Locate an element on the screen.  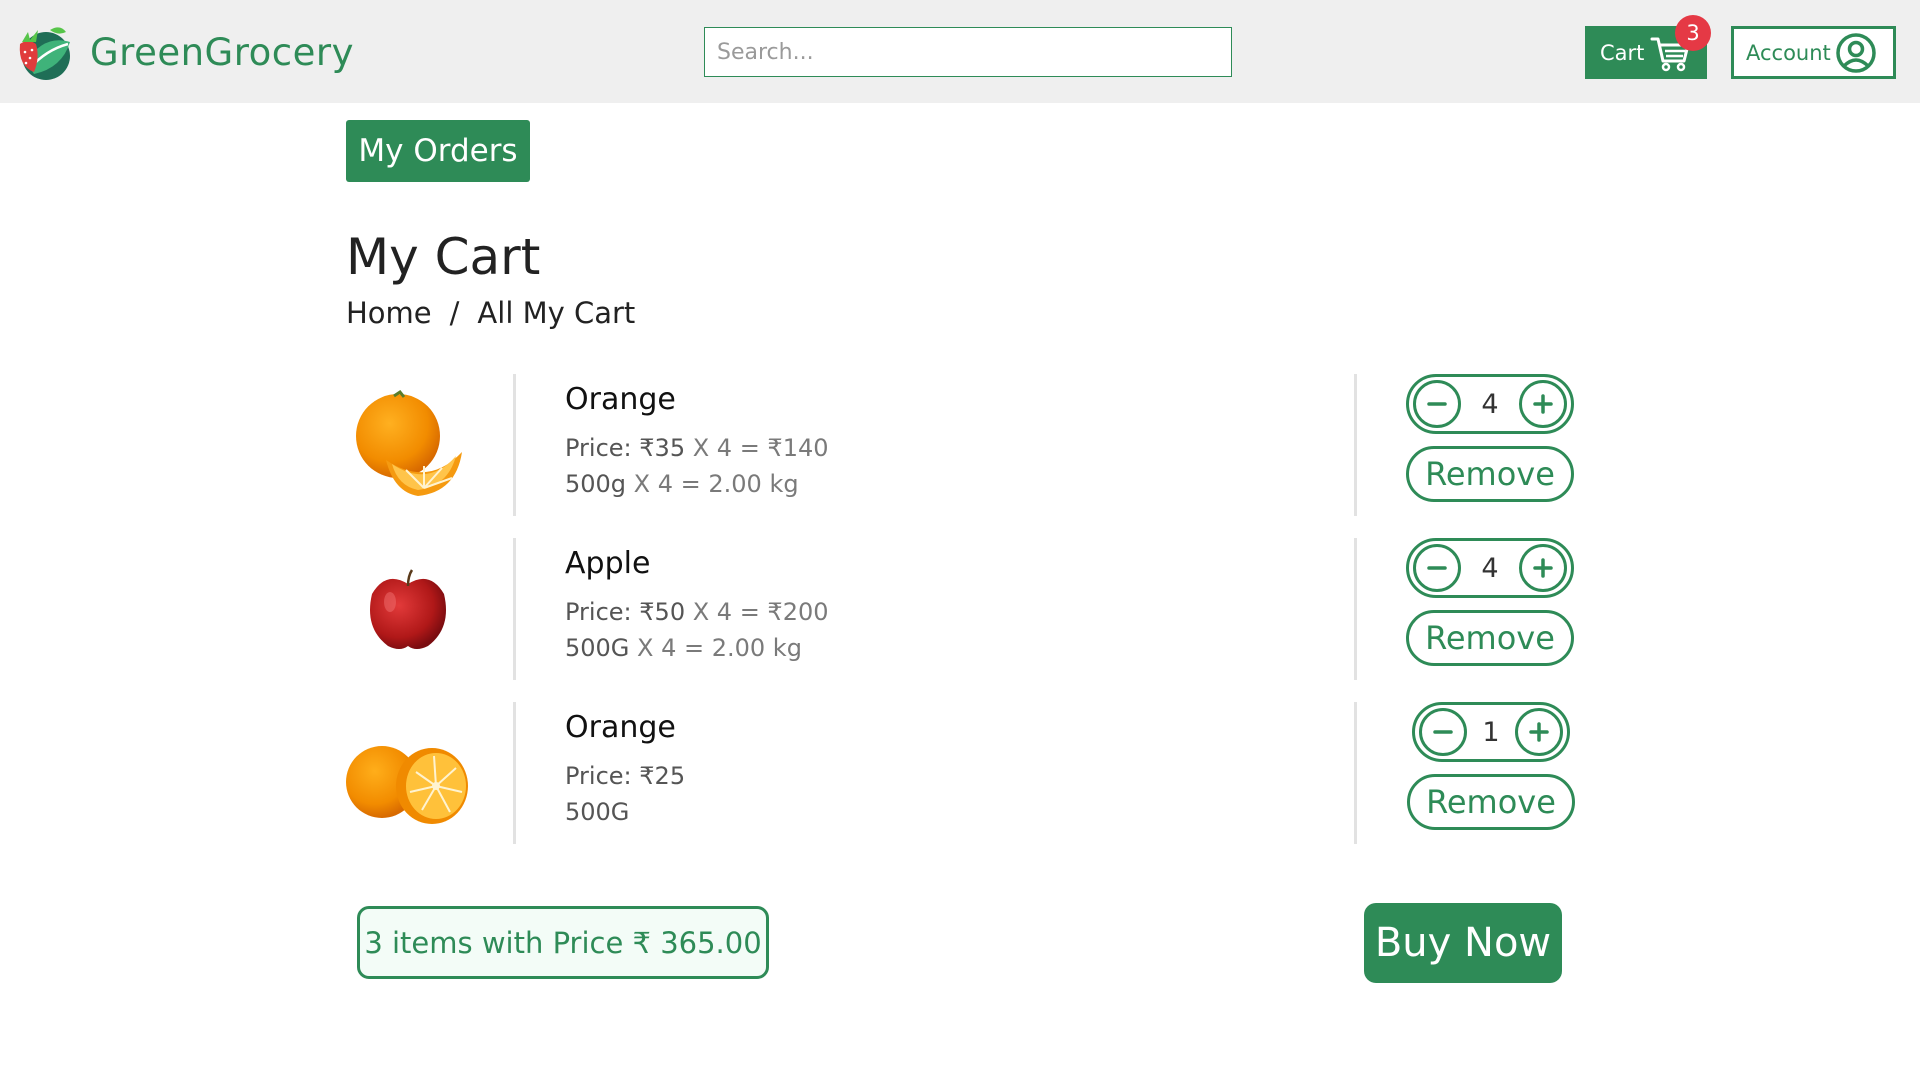
top-navbar: GreenGrocery Cart 3 Account is located at coordinates (960, 51).